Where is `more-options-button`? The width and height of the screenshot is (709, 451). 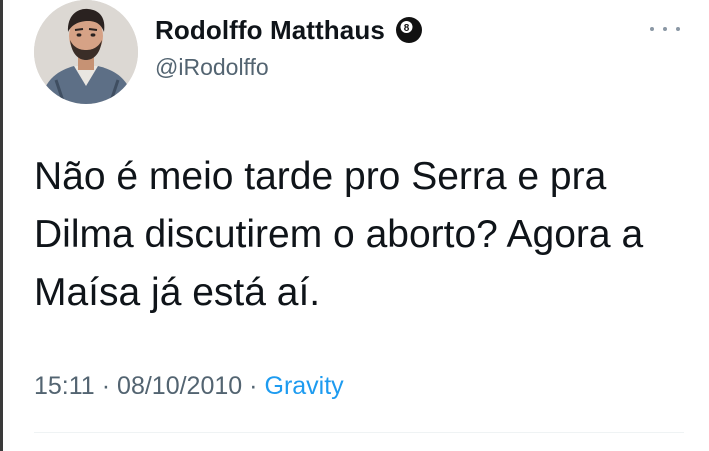
more-options-button is located at coordinates (665, 29).